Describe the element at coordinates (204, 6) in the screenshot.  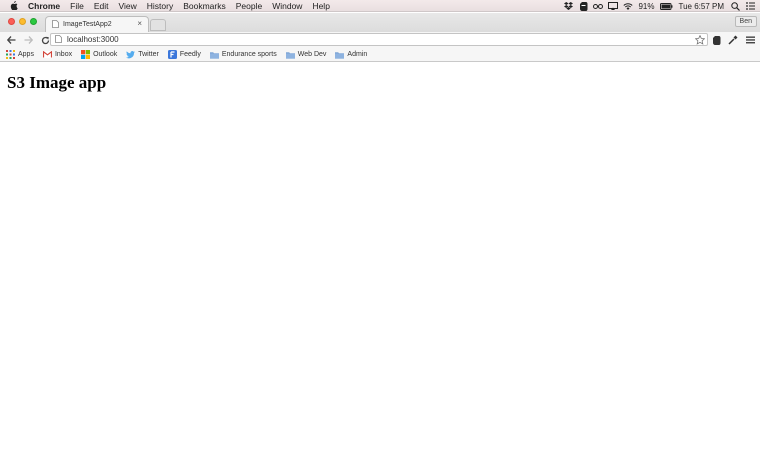
I see `menu-bookmarks: Bookmarks` at that location.